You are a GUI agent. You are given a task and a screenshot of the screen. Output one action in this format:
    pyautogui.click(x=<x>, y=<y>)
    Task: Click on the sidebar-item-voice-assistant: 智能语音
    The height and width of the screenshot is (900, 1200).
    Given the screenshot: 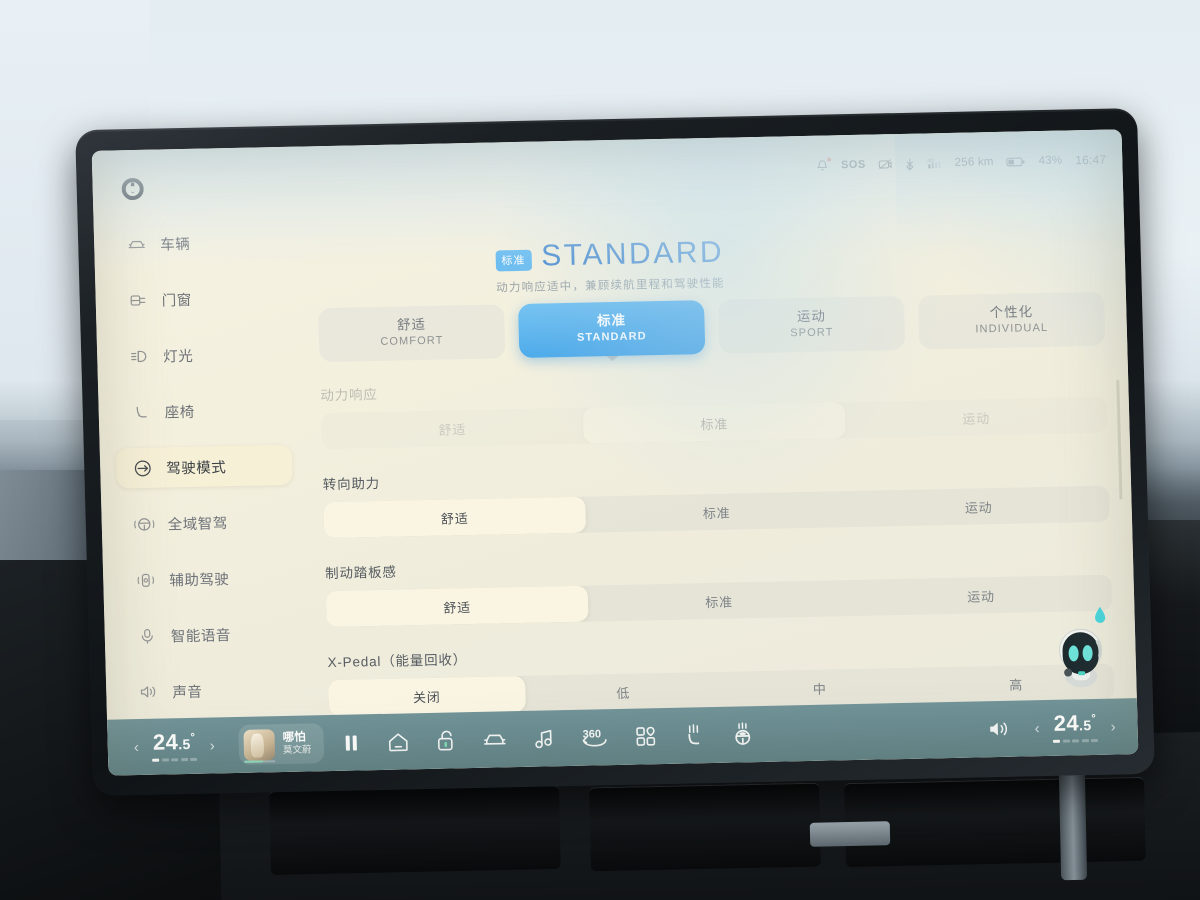 What is the action you would take?
    pyautogui.click(x=208, y=635)
    